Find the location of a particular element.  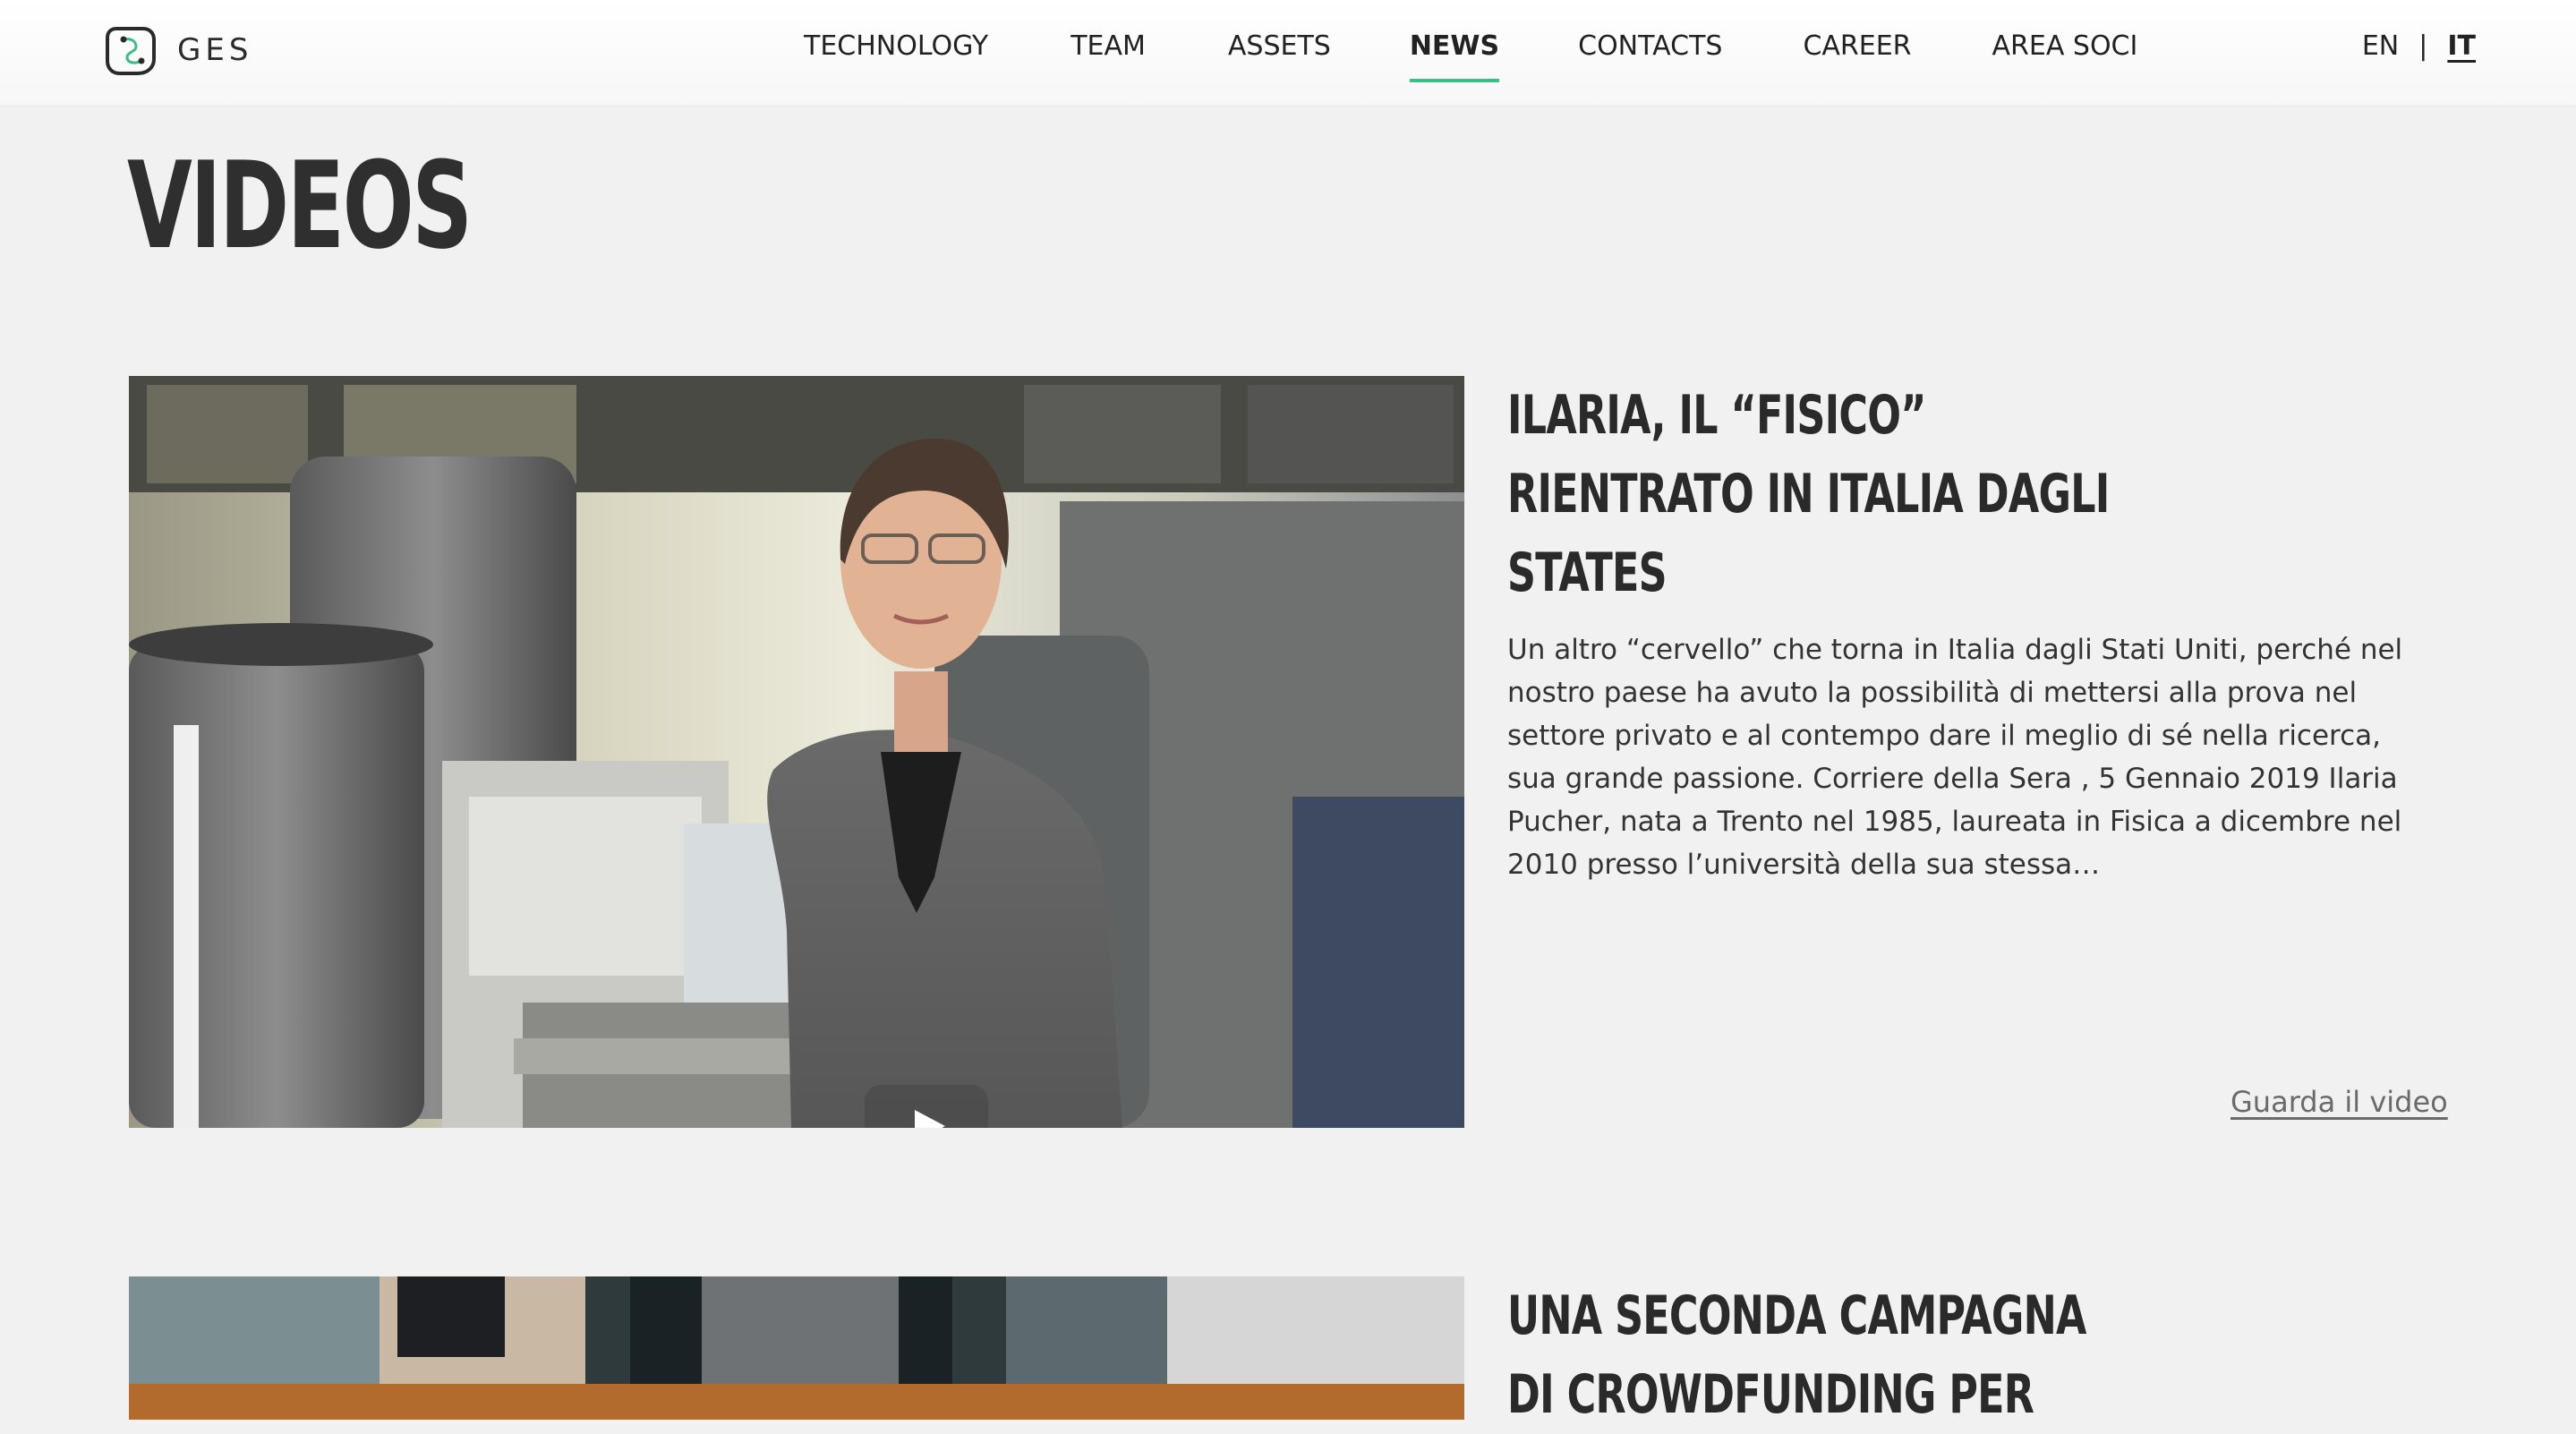

video-title-line: DI CROWDFUNDING PER is located at coordinates (1770, 1394).